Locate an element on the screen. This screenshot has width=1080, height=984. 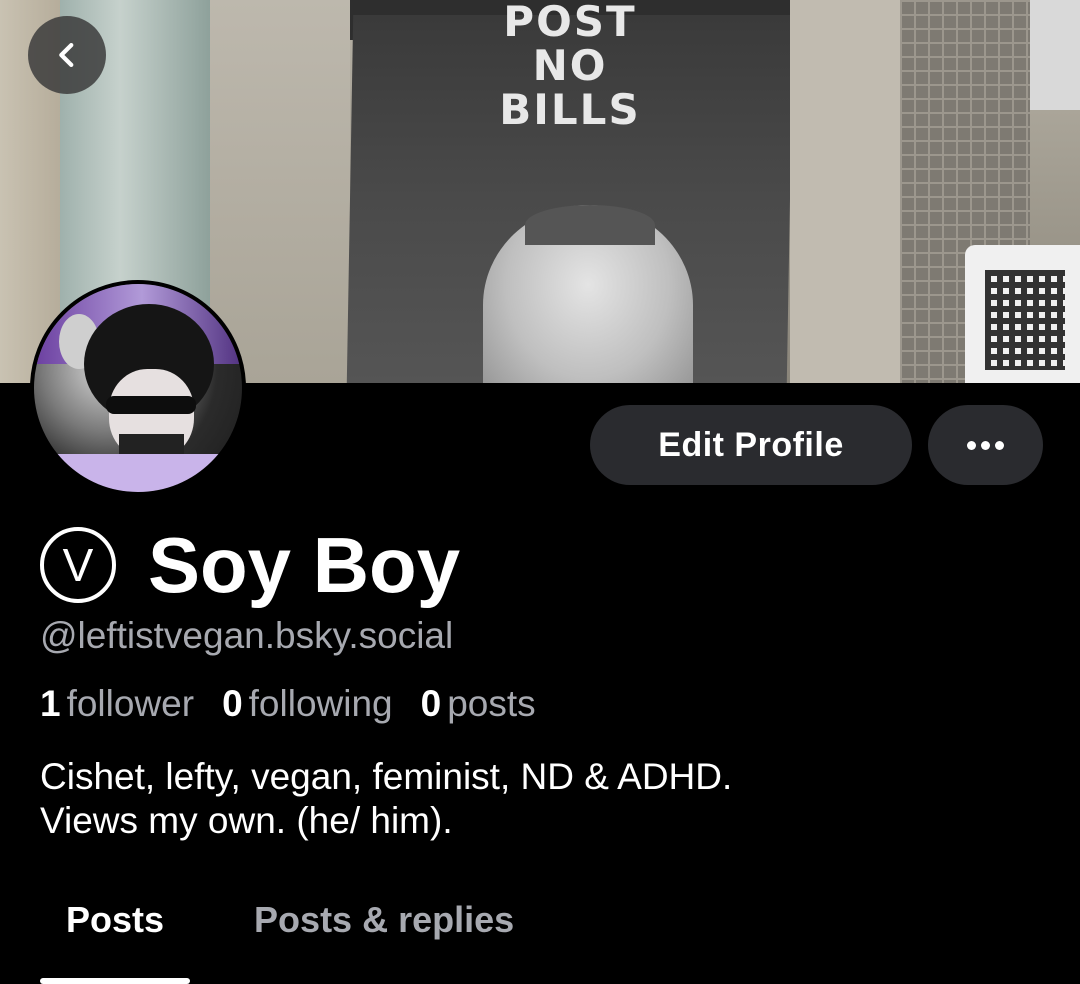
posts-label: posts is located at coordinates (491, 703).